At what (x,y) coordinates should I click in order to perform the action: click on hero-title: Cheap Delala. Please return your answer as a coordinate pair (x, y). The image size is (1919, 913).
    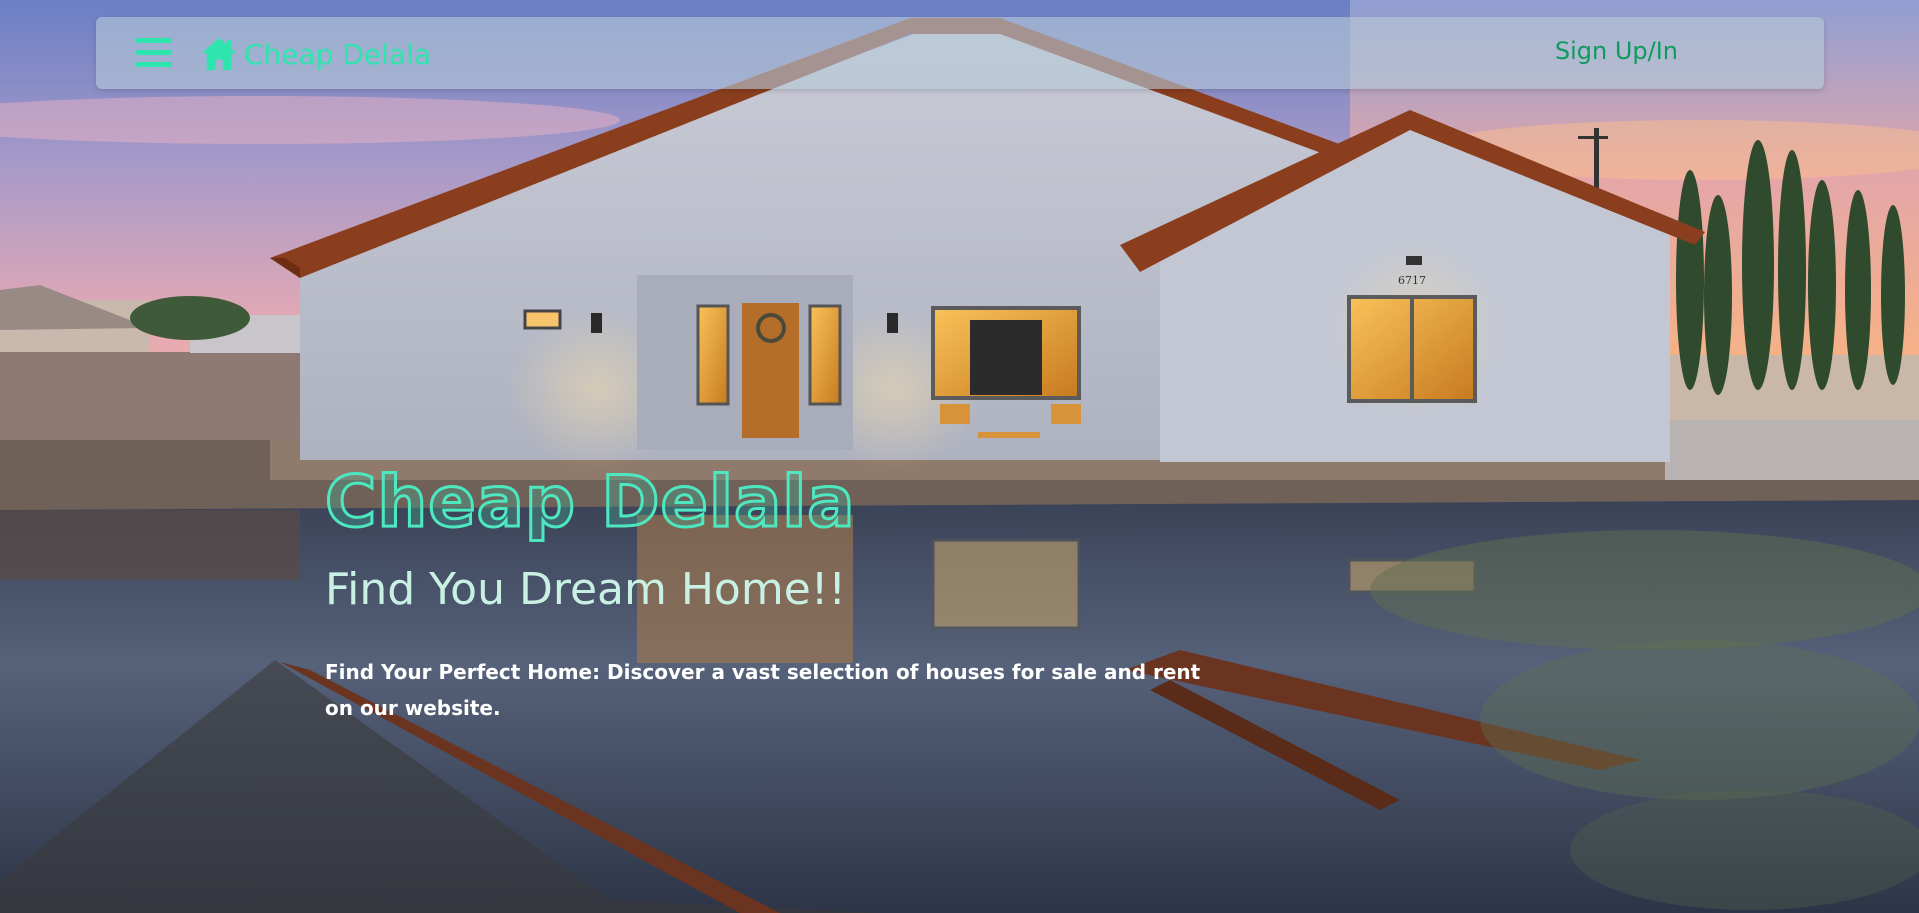
    Looking at the image, I should click on (590, 502).